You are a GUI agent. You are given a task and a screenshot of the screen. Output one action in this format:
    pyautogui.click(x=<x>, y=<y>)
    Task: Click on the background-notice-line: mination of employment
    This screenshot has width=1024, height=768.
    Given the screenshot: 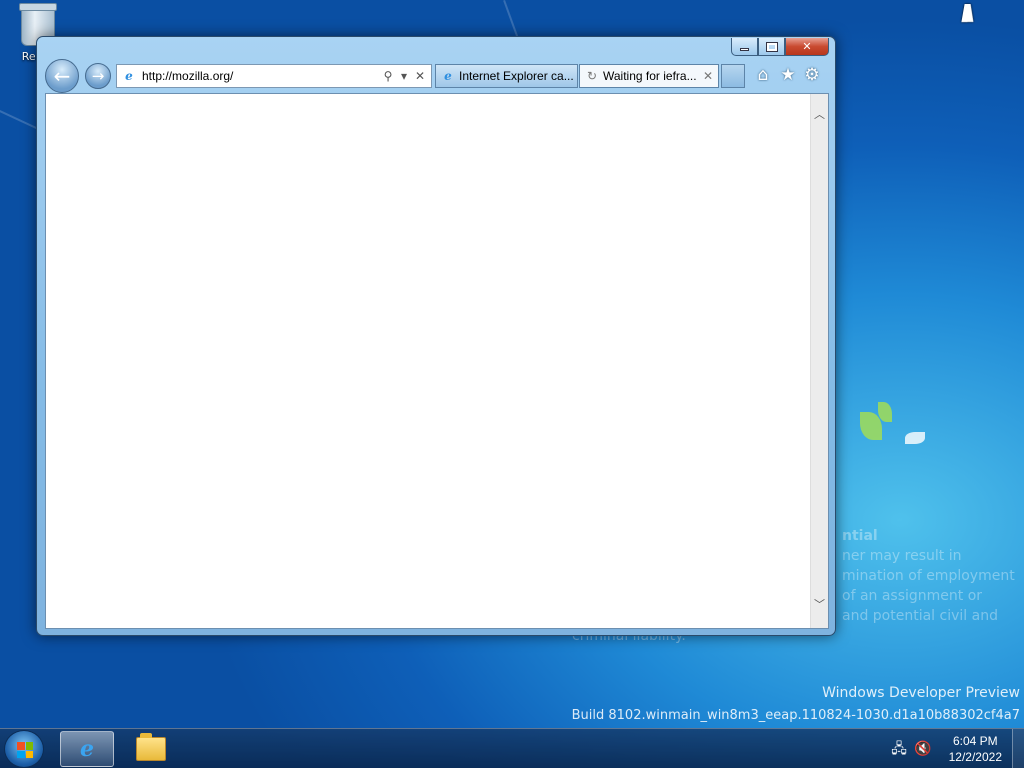 What is the action you would take?
    pyautogui.click(x=928, y=576)
    